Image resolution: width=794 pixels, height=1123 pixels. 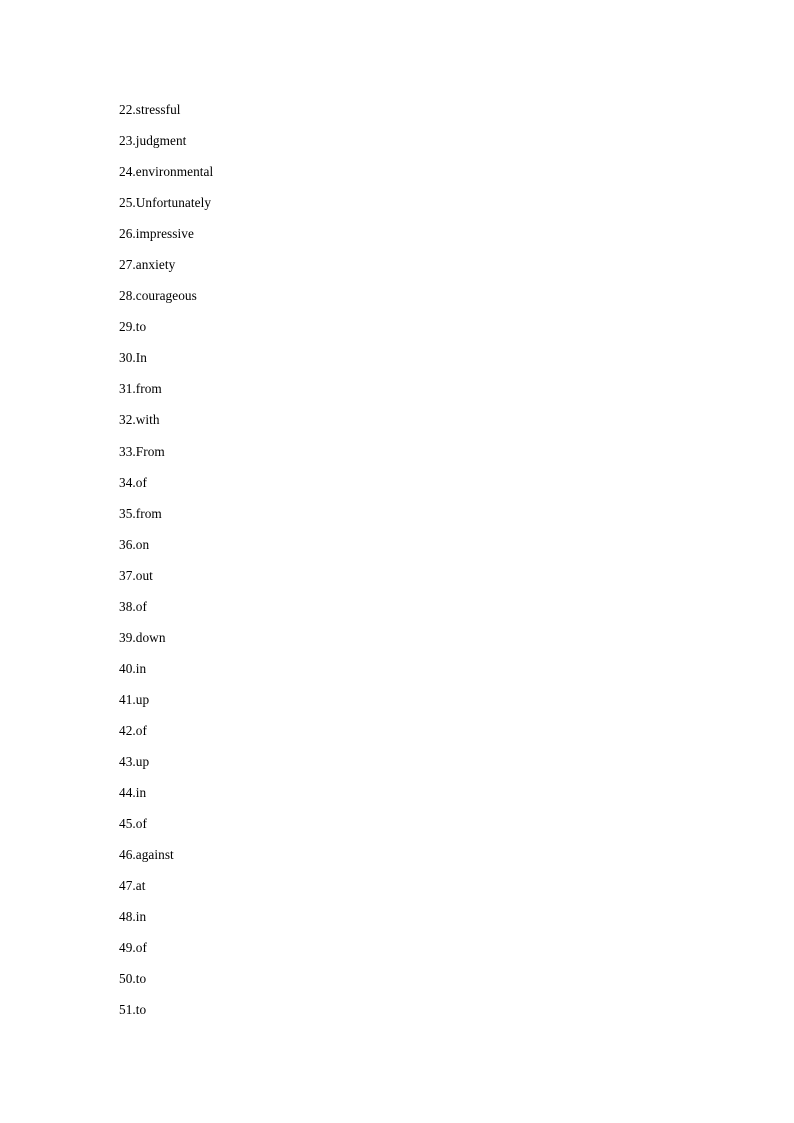 I want to click on answer-line: 30.In, so click(x=399, y=366).